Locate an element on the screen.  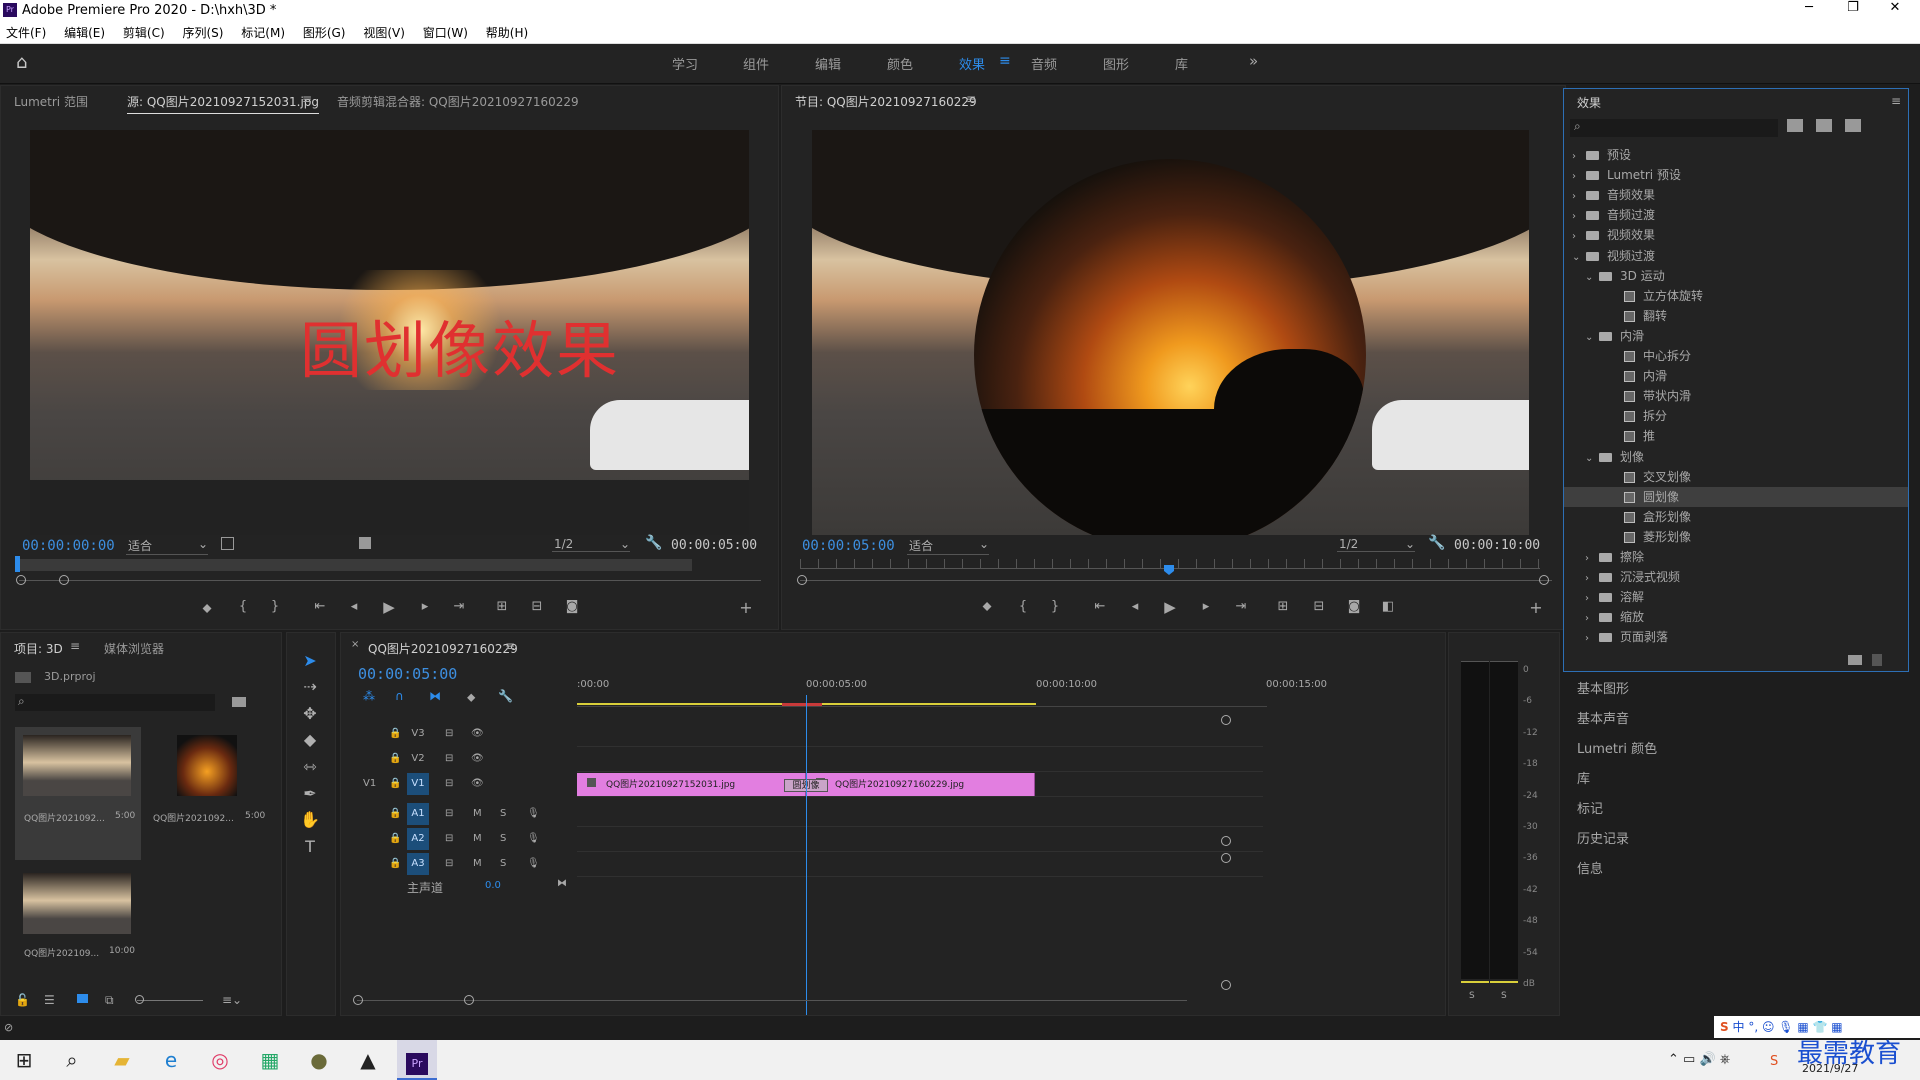
workspace-menu-icon: ≡ is located at coordinates (1005, 61).